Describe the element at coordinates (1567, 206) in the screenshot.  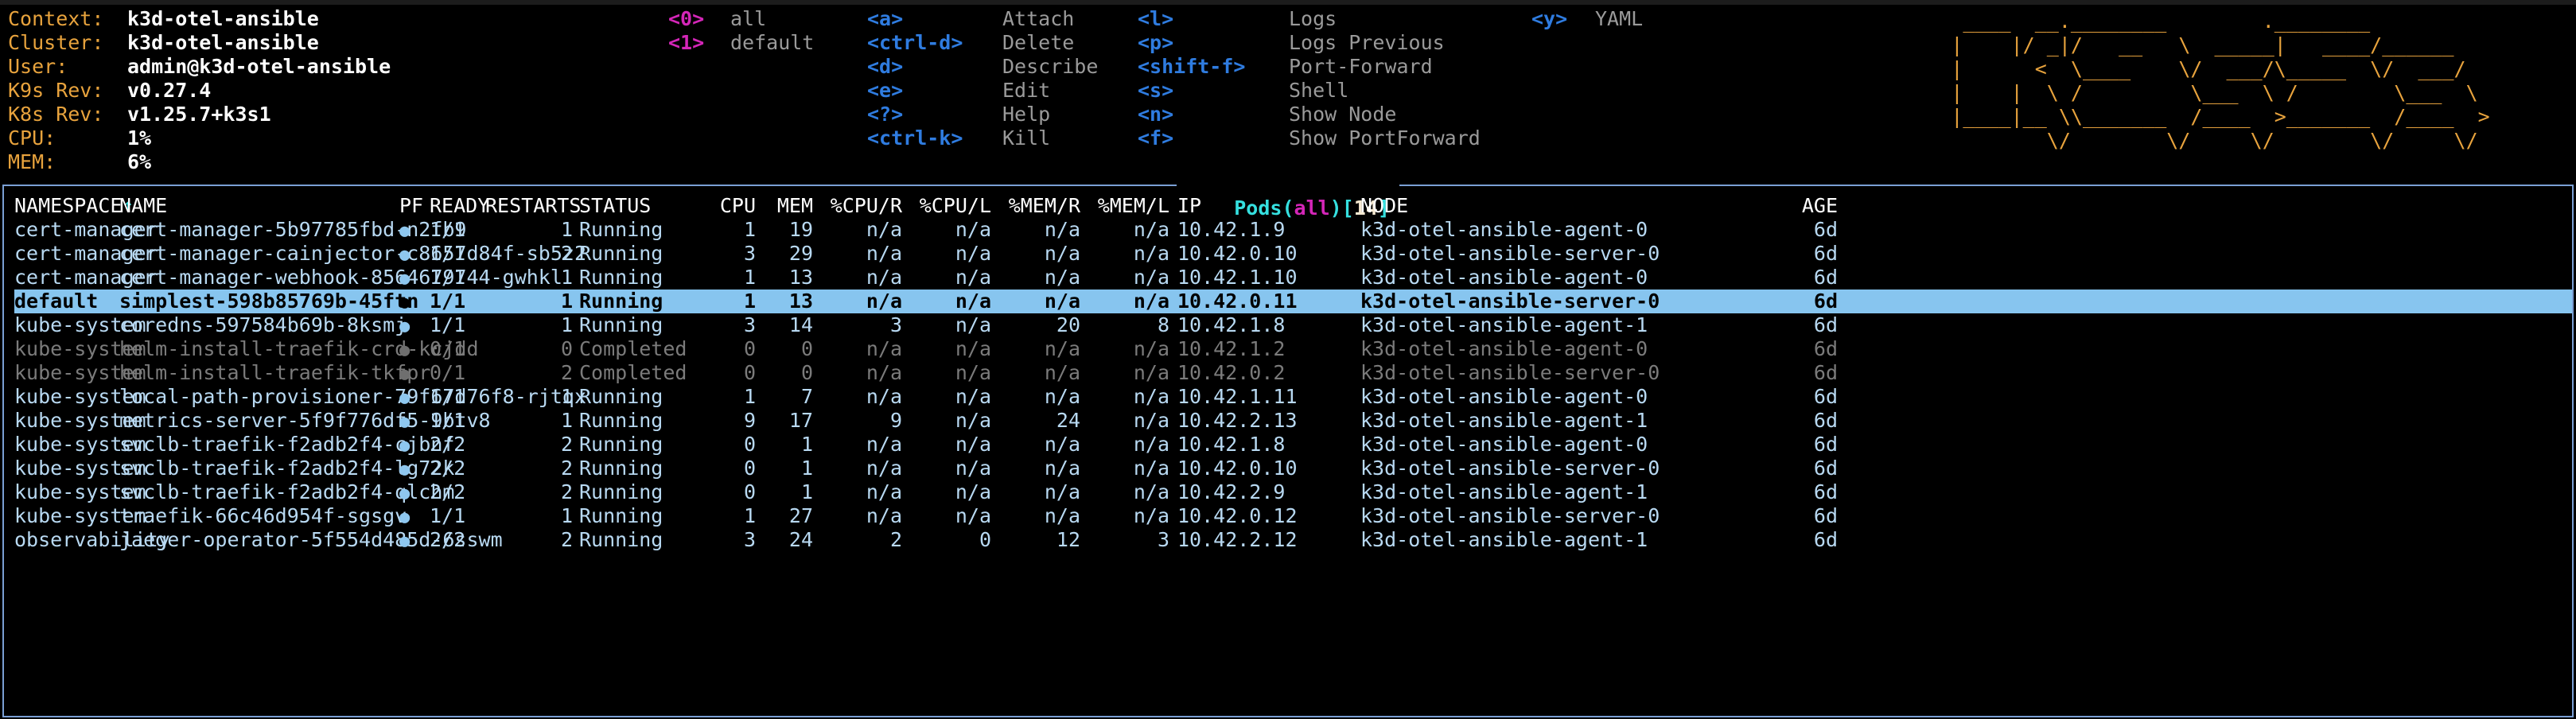
I see `column-header-node: NODE` at that location.